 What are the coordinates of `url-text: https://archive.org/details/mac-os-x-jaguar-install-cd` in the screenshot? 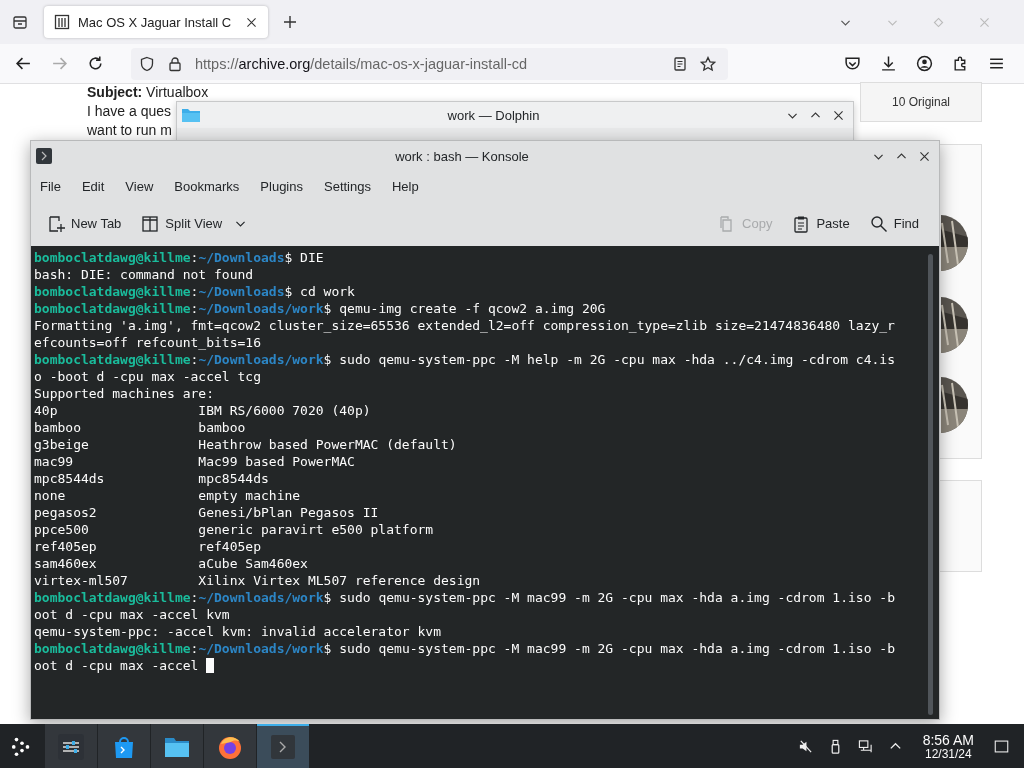 It's located at (361, 63).